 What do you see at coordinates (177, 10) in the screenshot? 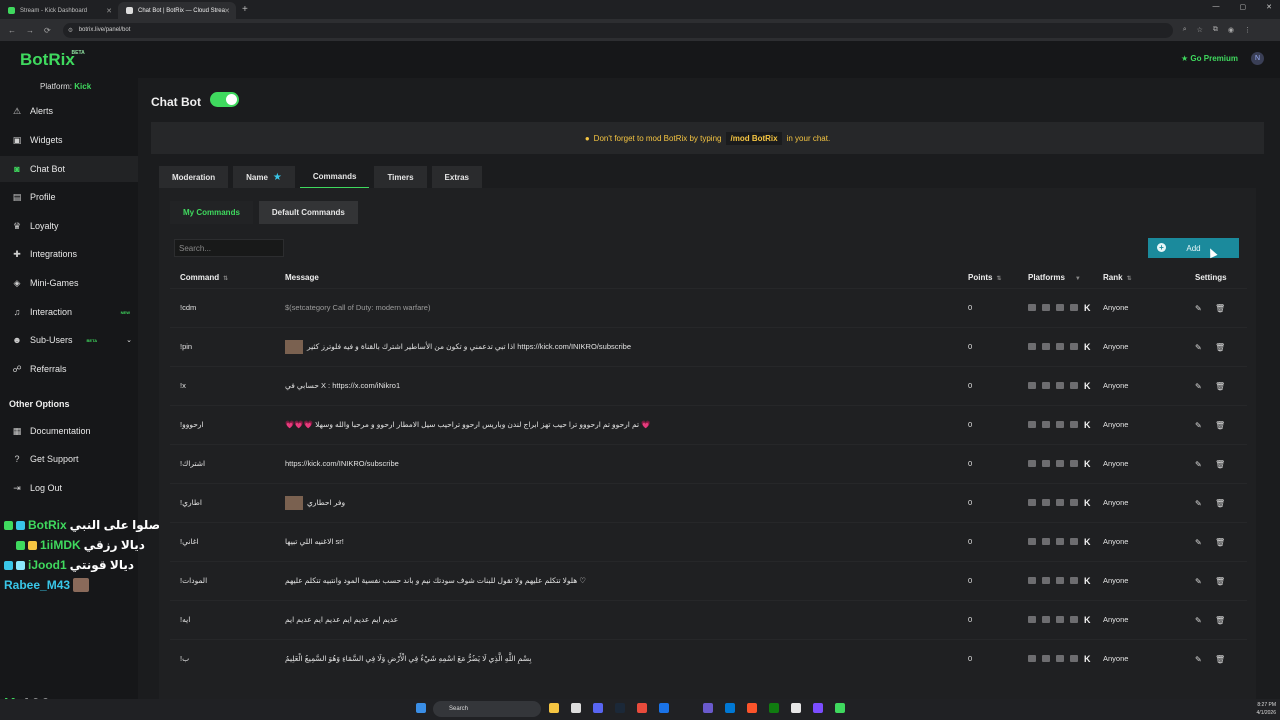
I see `browser-tab-botrix: Chat Bot | BotRix — Cloud Strea ✕` at bounding box center [177, 10].